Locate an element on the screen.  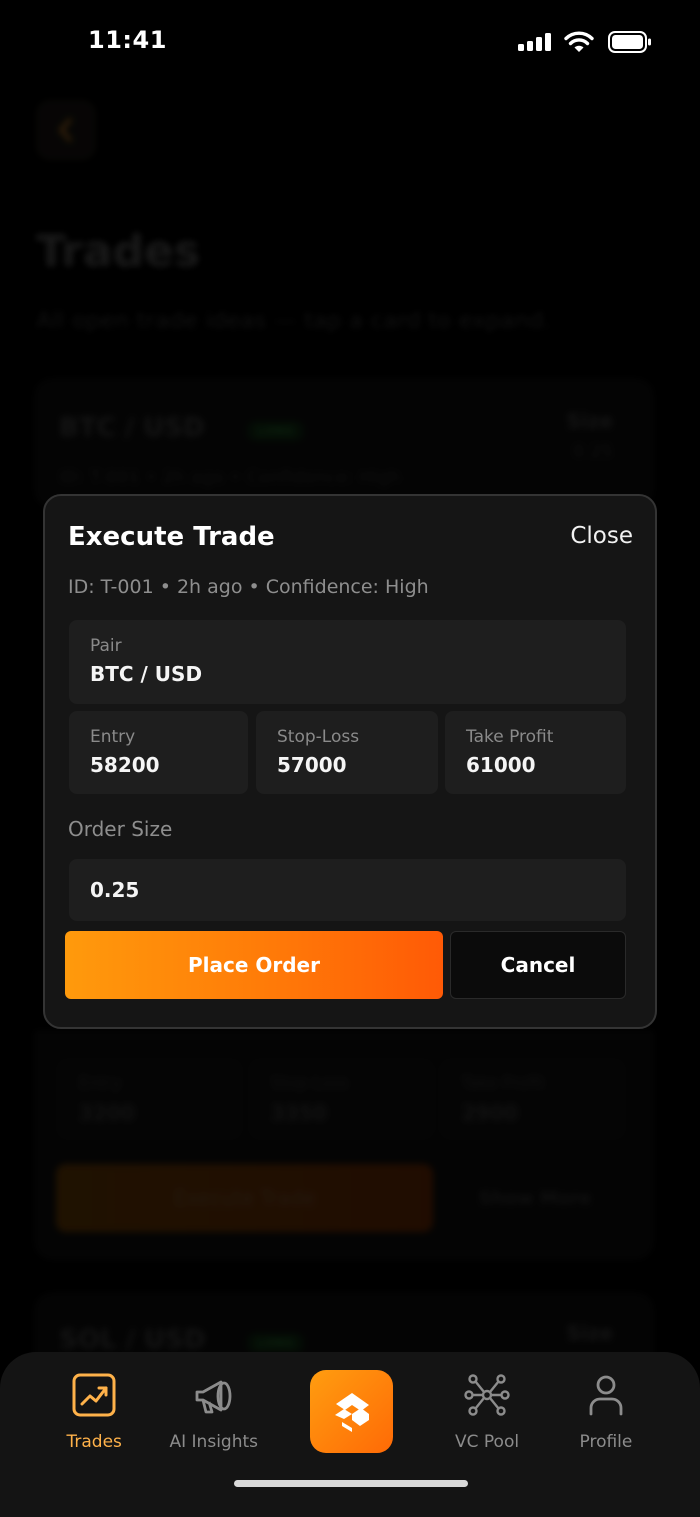
megaphone-icon is located at coordinates (213, 1397).